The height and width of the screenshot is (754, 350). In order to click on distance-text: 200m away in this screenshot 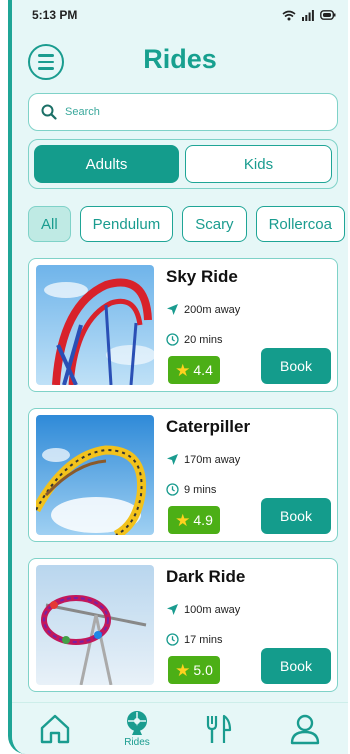, I will do `click(212, 309)`.